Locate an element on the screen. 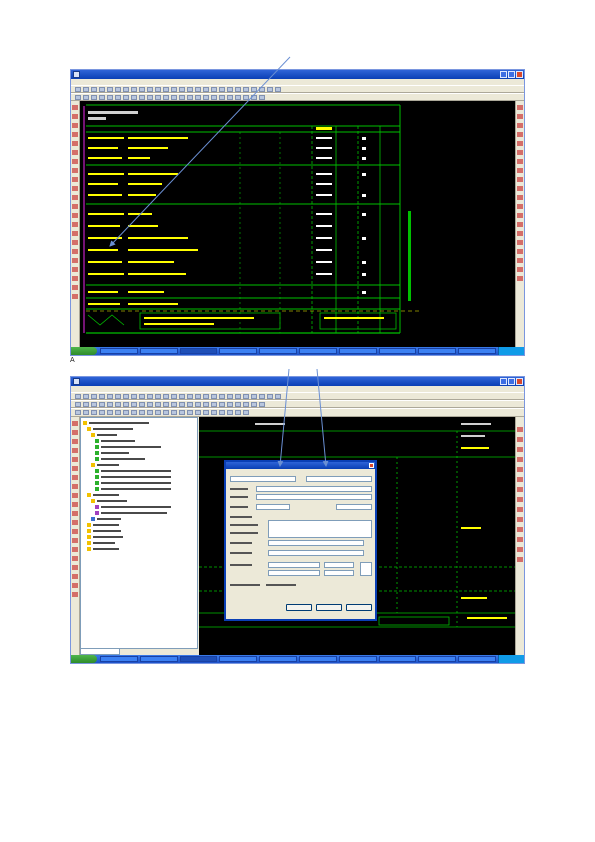 The height and width of the screenshot is (842, 595). minimize-icon is located at coordinates (503, 74).